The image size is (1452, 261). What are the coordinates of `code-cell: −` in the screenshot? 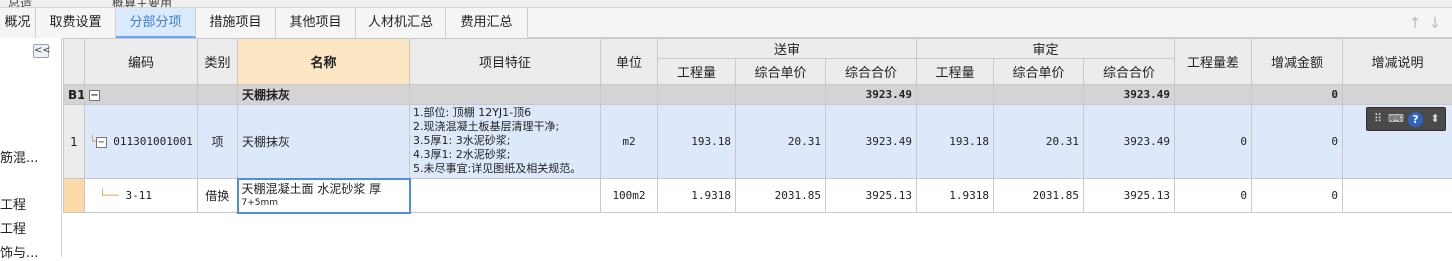 It's located at (141, 95).